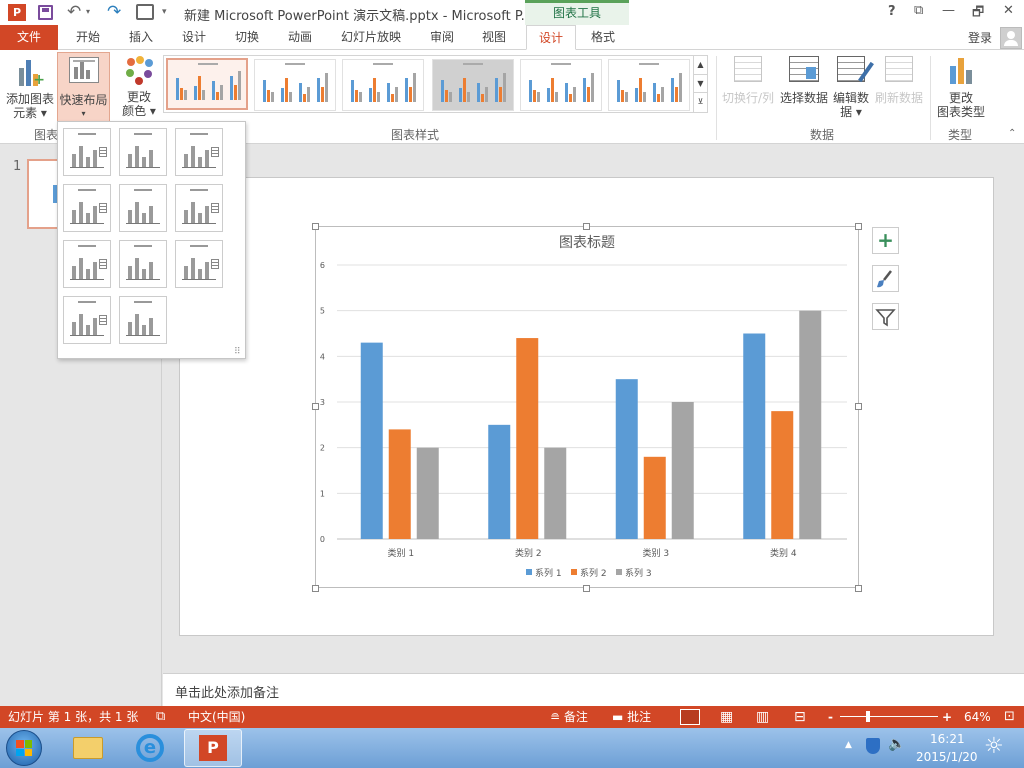 The width and height of the screenshot is (1024, 768). I want to click on chart-filters-button, so click(885, 316).